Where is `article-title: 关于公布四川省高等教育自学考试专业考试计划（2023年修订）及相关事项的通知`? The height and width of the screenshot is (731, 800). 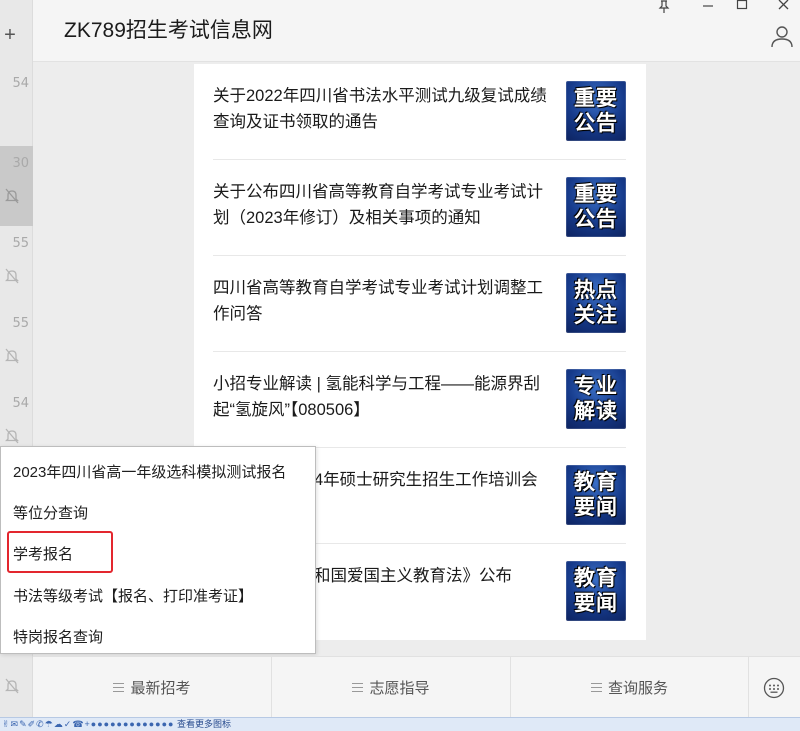 article-title: 关于公布四川省高等教育自学考试专业考试计划（2023年修订）及相关事项的通知 is located at coordinates (385, 205).